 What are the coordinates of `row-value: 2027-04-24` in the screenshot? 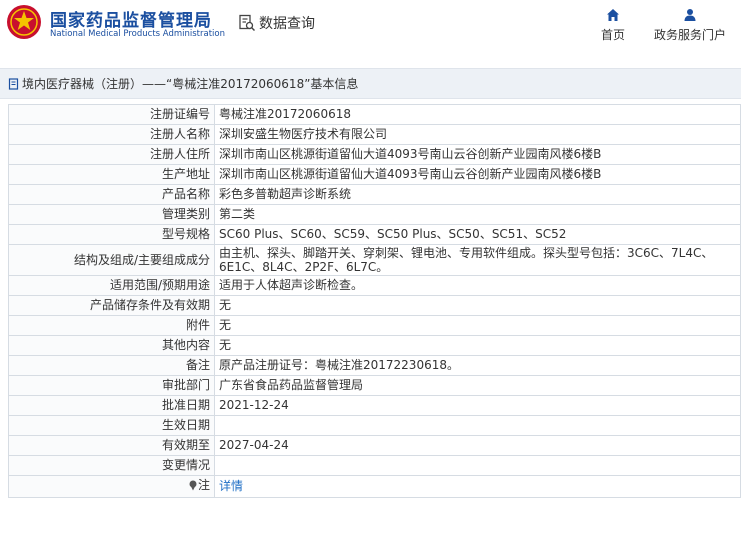 It's located at (477, 445).